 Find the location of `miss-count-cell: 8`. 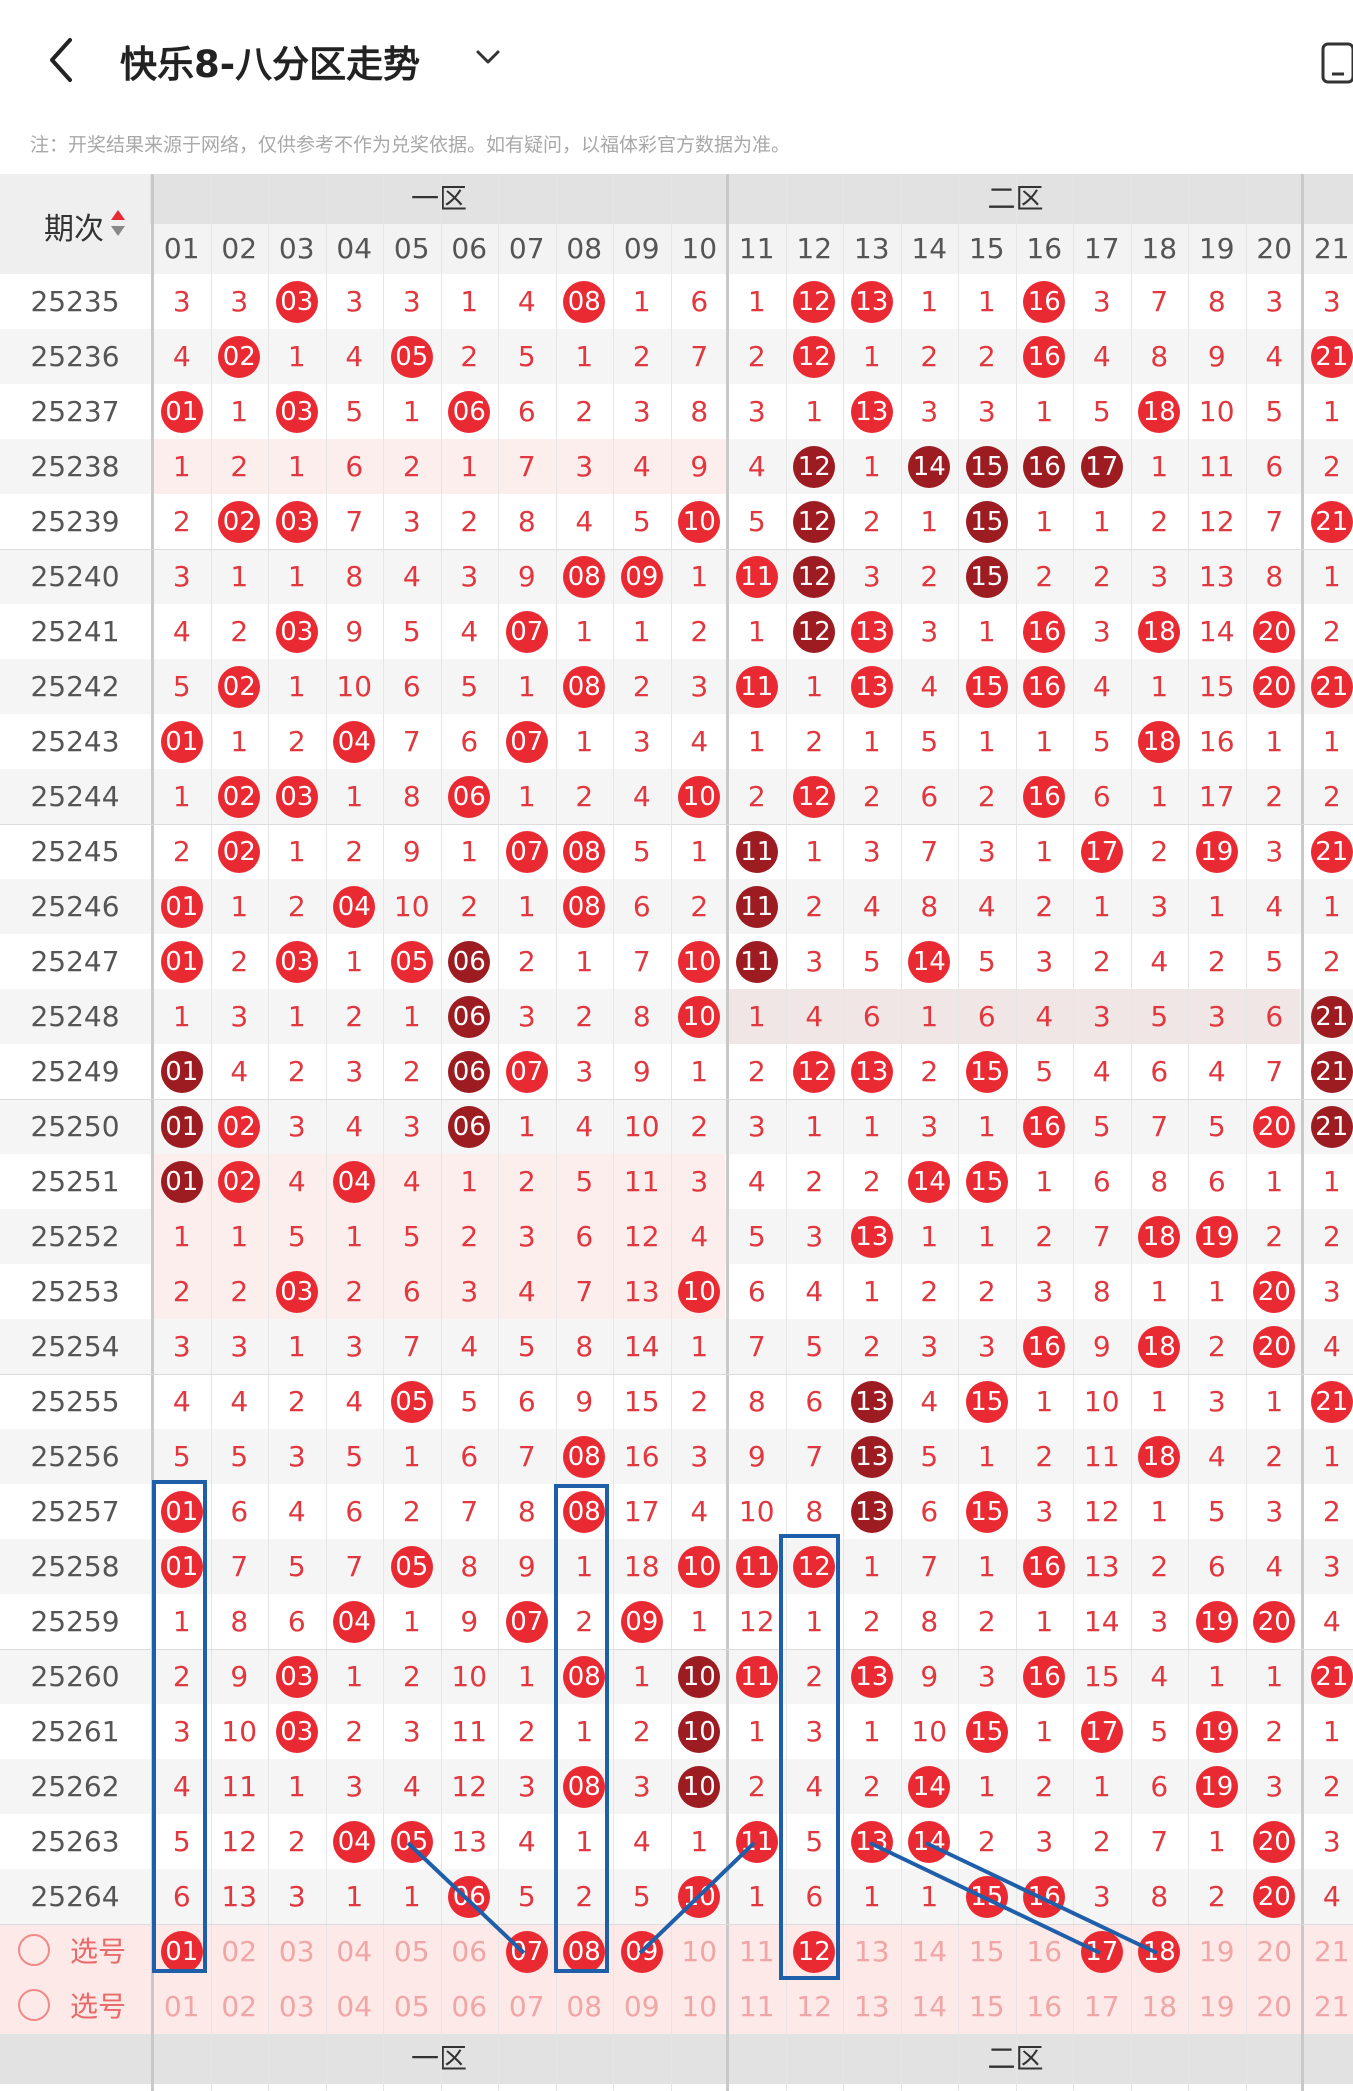

miss-count-cell: 8 is located at coordinates (699, 411).